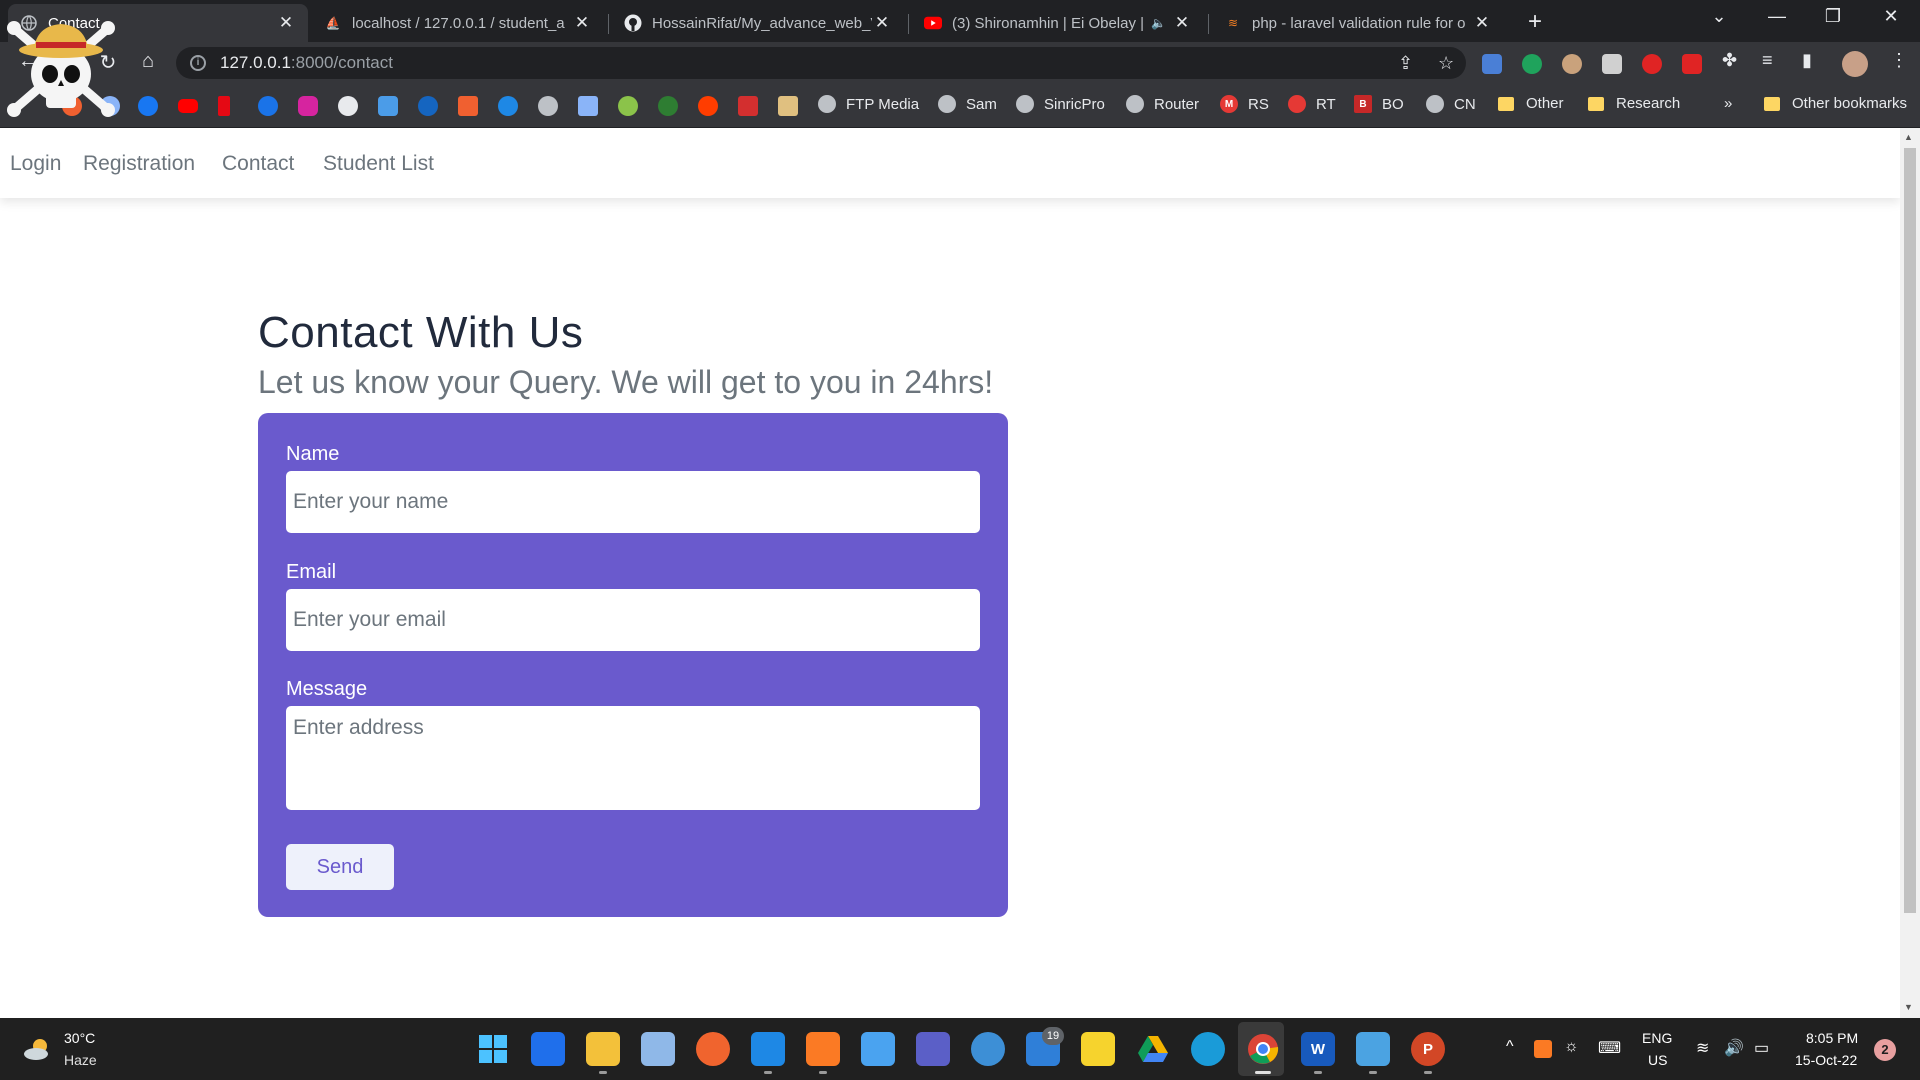  Describe the element at coordinates (1734, 1048) in the screenshot. I see `volume-icon: 🔊` at that location.